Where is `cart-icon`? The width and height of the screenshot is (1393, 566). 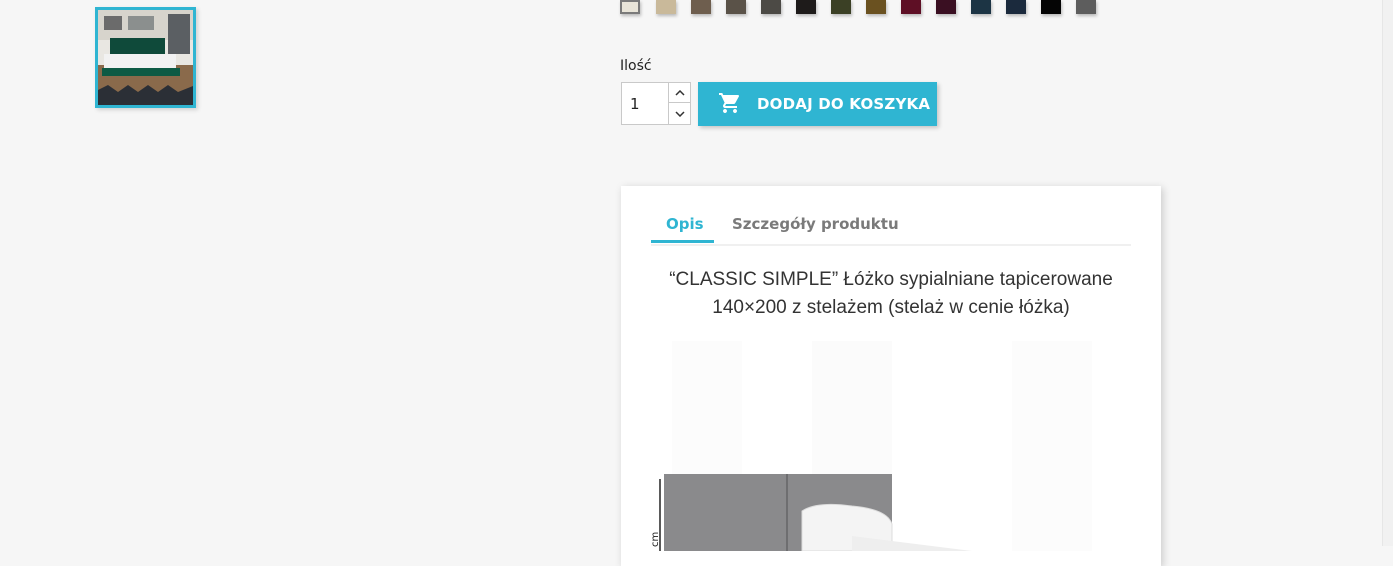
cart-icon is located at coordinates (729, 103).